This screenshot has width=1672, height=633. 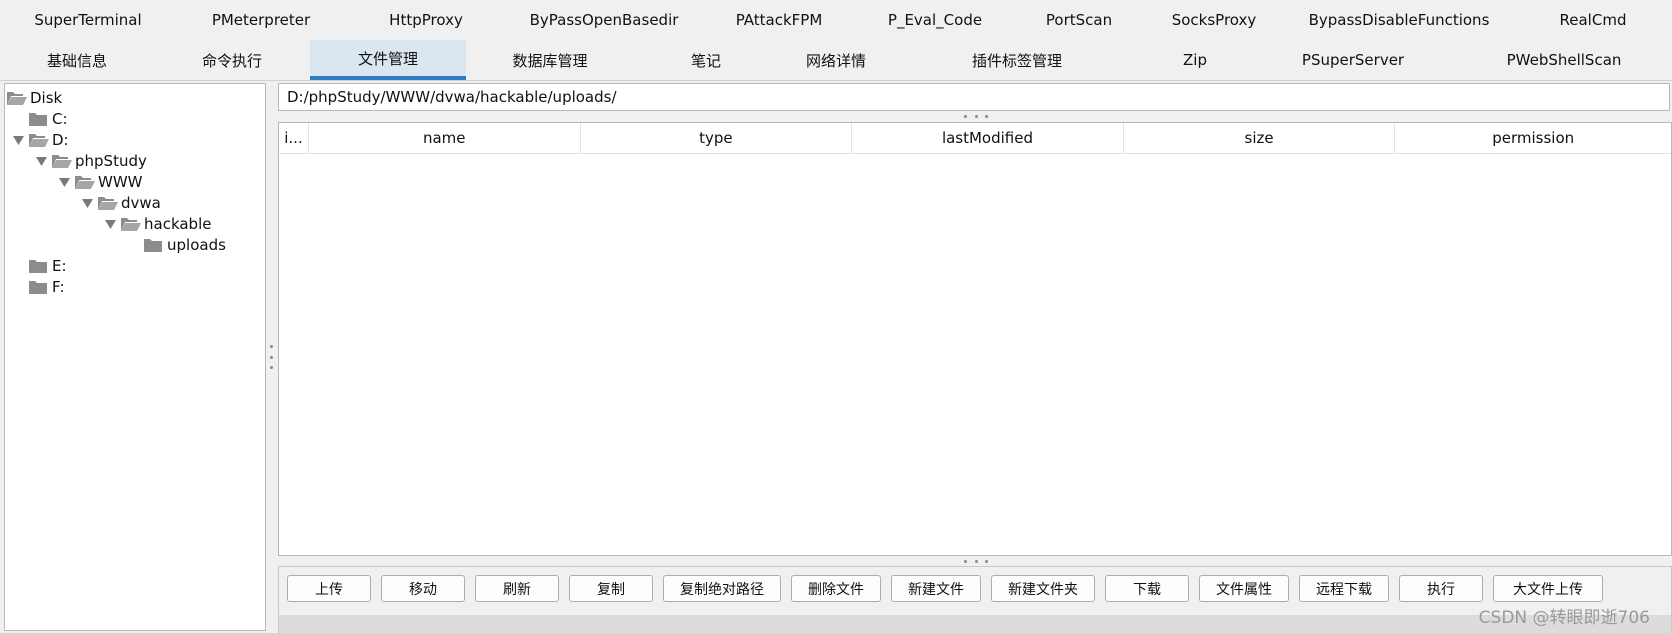 I want to click on action-button-0: 上传, so click(x=329, y=588).